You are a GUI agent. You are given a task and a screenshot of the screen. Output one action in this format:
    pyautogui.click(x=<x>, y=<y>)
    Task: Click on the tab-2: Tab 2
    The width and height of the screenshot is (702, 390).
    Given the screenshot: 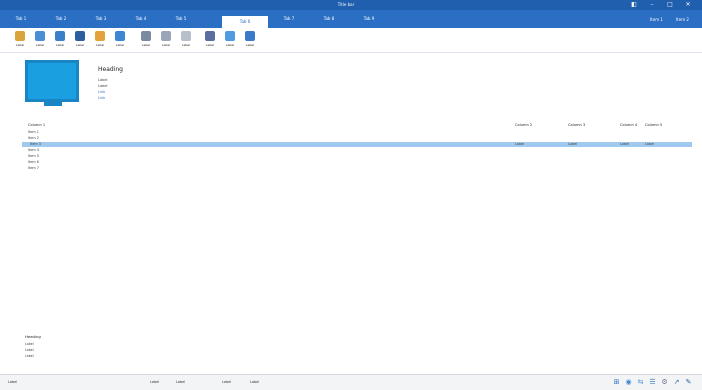 What is the action you would take?
    pyautogui.click(x=61, y=19)
    